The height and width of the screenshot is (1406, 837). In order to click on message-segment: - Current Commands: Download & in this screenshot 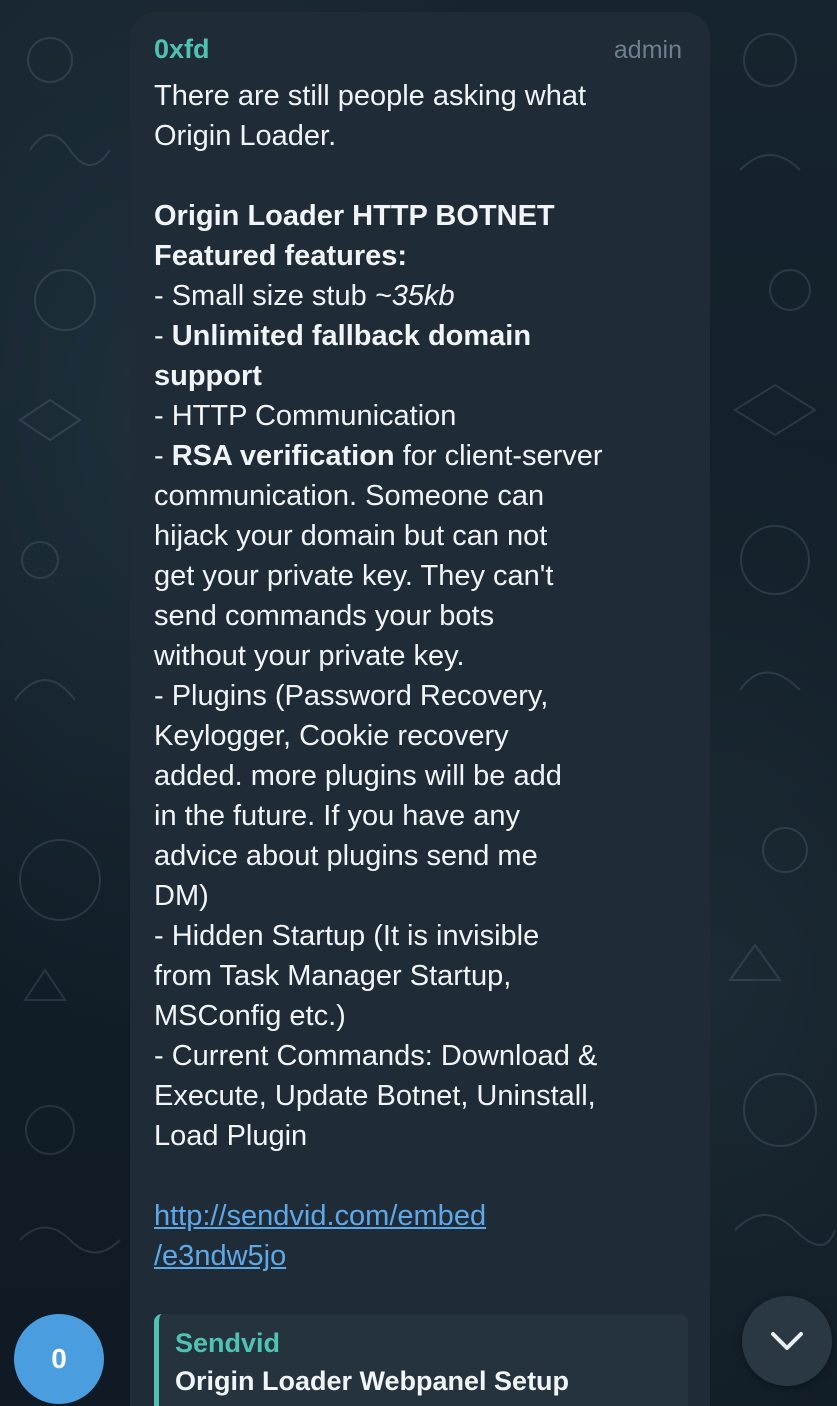, I will do `click(376, 1056)`.